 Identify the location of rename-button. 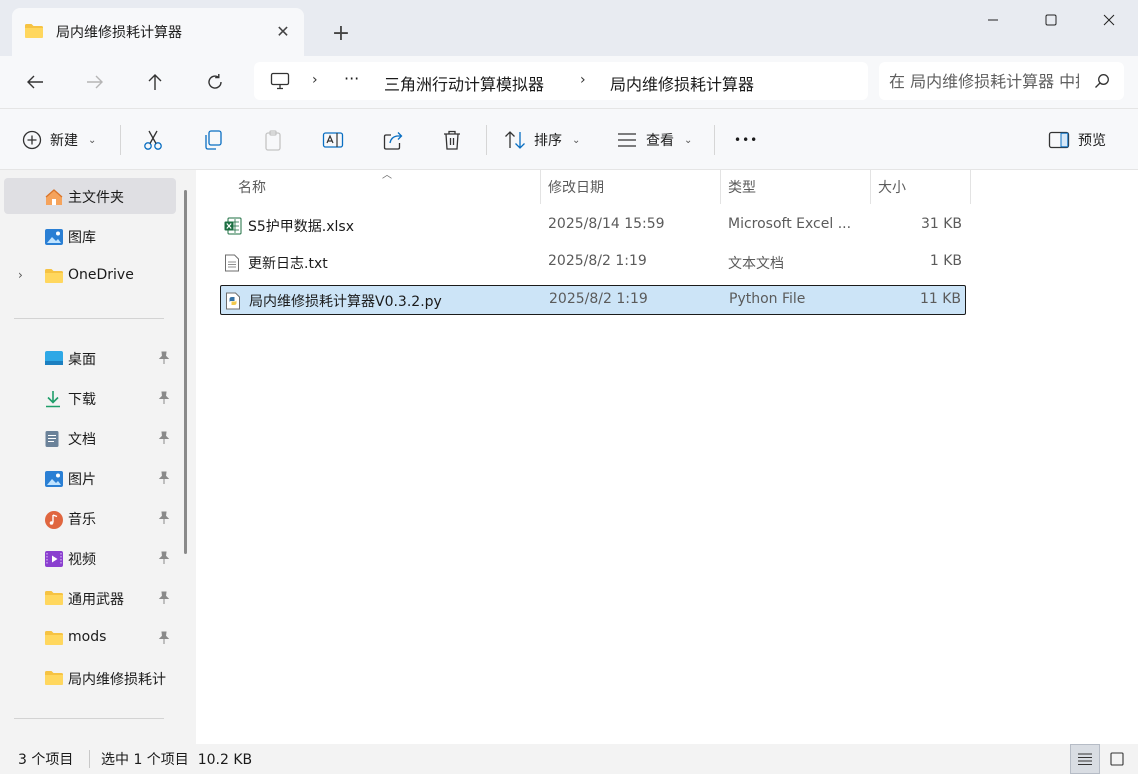
(333, 140).